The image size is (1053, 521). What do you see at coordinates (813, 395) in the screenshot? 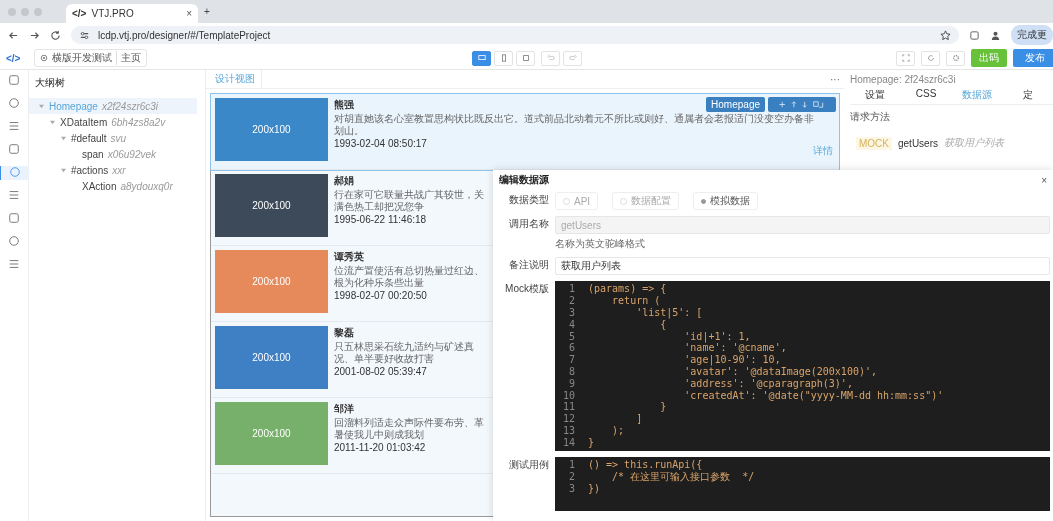
I see `code-line: 'createdAt': '@date("yyyy-MM-dd hh:mm:ss")'` at bounding box center [813, 395].